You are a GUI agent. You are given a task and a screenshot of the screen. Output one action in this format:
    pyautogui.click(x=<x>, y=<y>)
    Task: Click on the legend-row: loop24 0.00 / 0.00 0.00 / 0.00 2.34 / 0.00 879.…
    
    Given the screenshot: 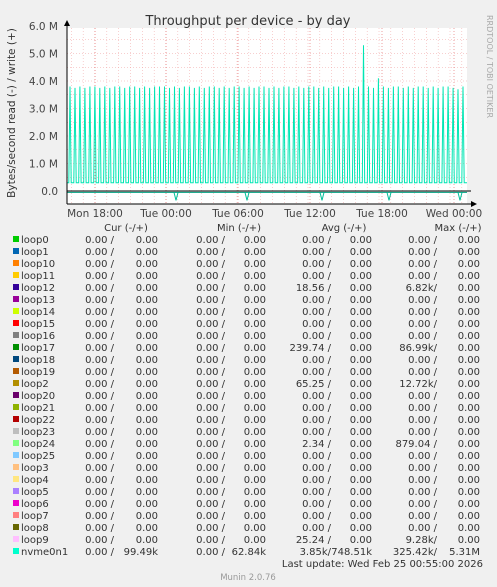 What is the action you would take?
    pyautogui.click(x=246, y=444)
    